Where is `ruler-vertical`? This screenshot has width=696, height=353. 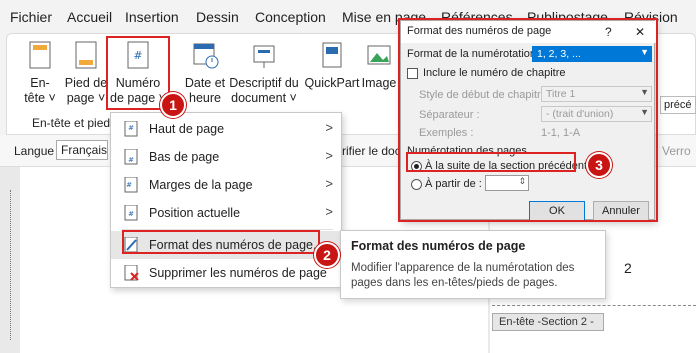
ruler-vertical is located at coordinates (11, 265).